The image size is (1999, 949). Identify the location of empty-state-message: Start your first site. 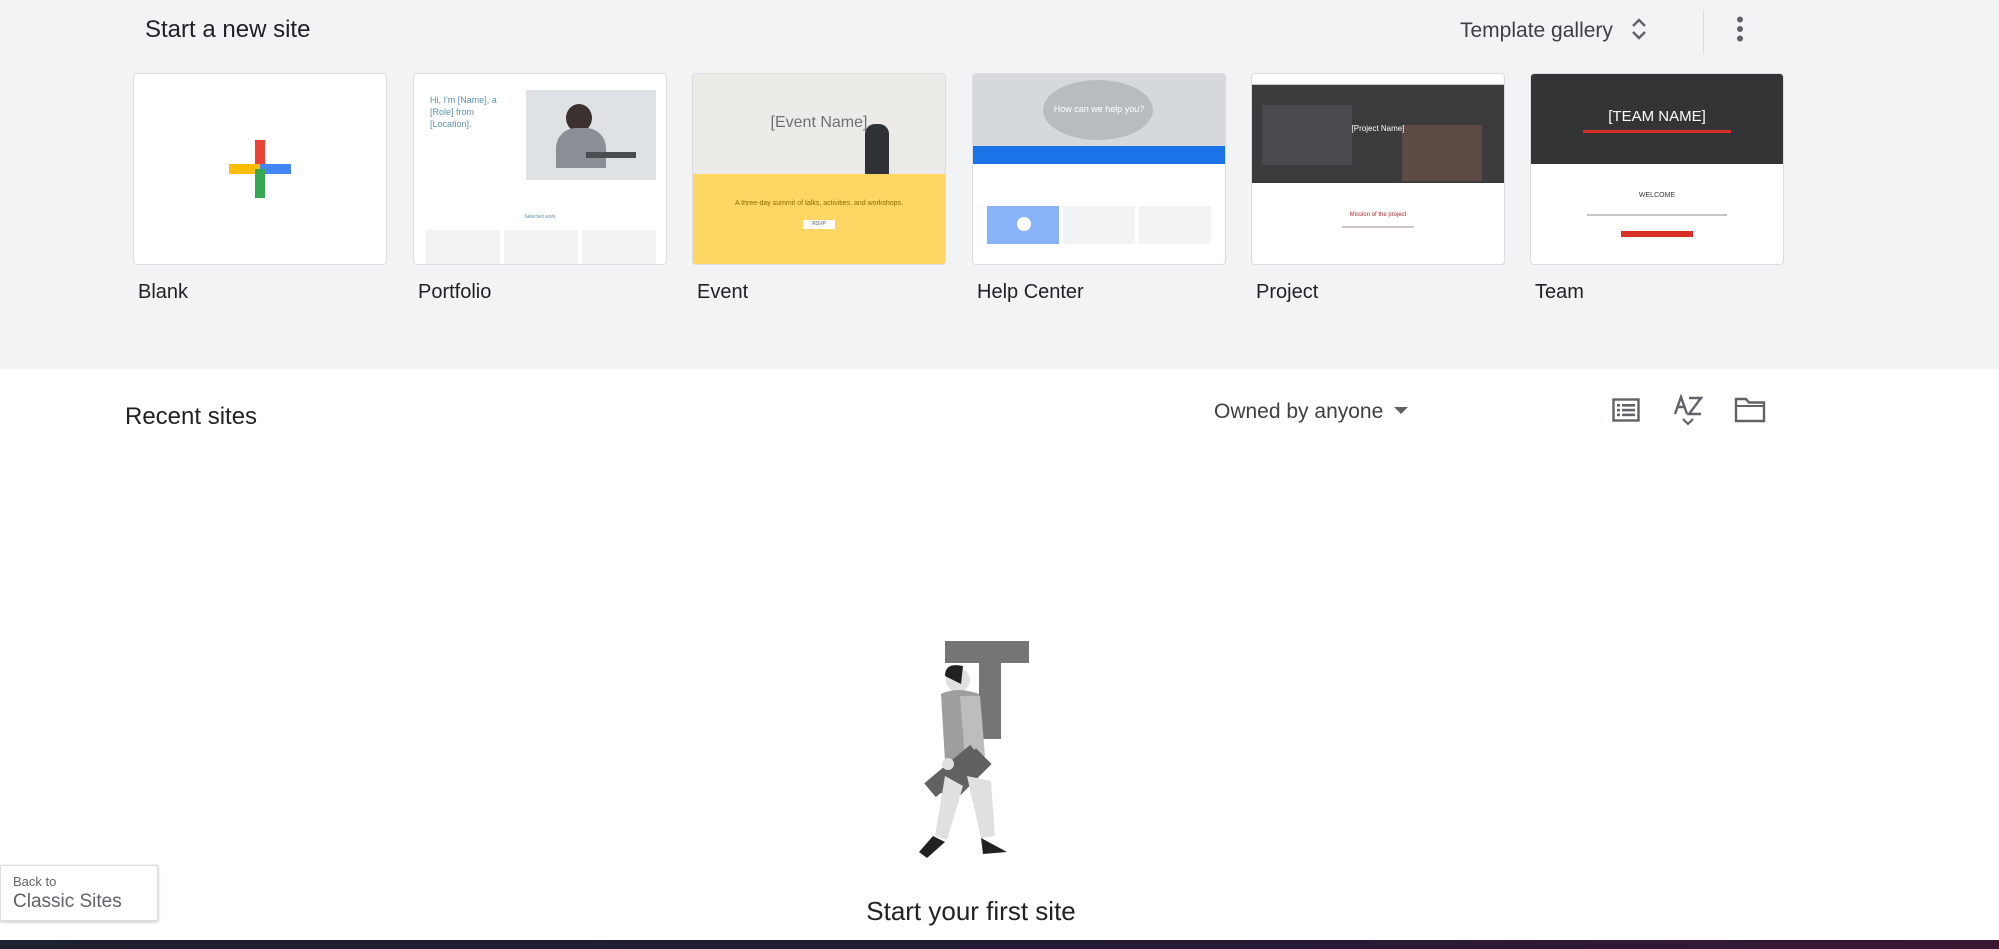
(971, 911).